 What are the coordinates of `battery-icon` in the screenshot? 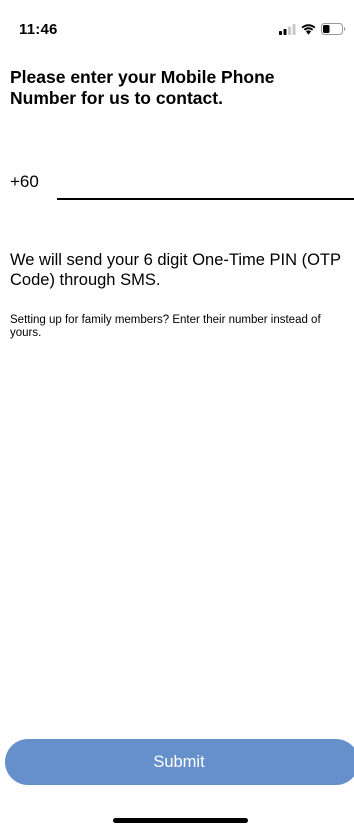 It's located at (333, 29).